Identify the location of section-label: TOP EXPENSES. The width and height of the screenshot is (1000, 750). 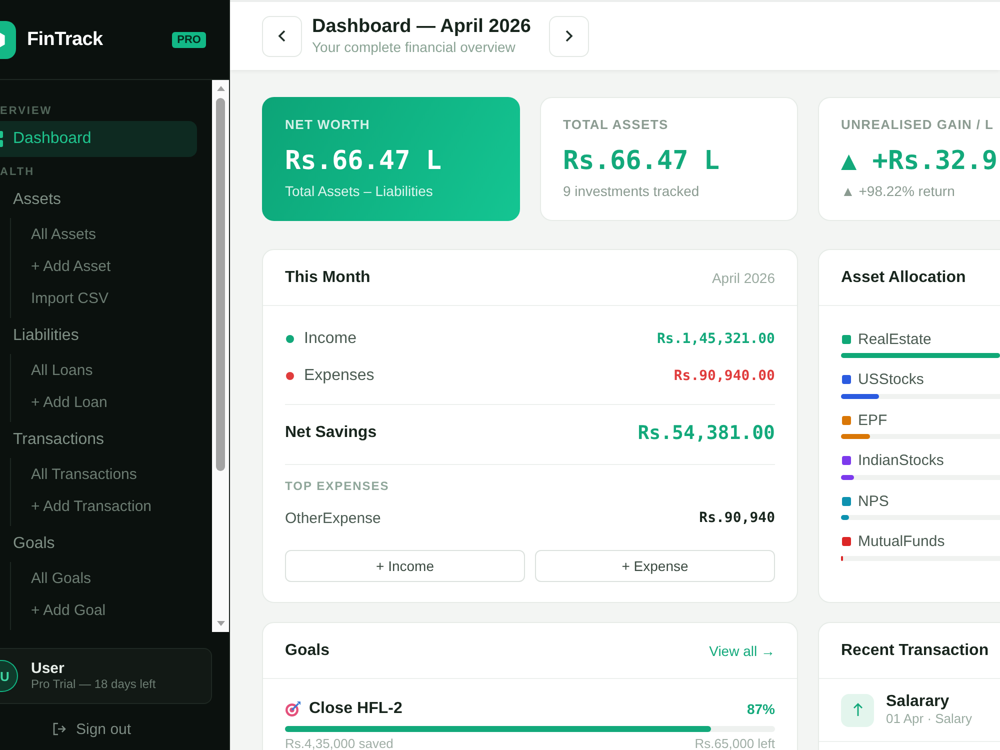
(337, 486).